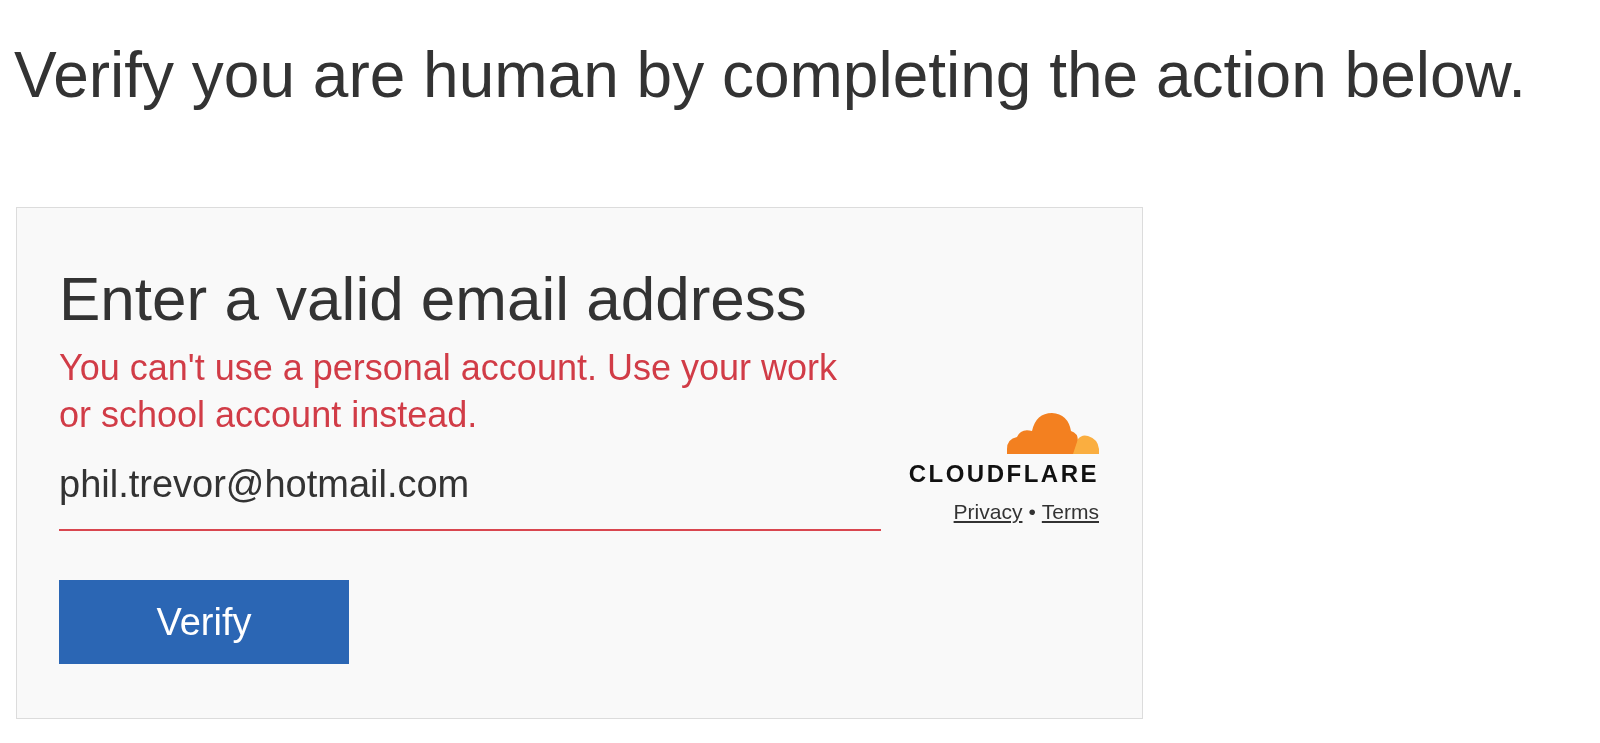 This screenshot has height=743, width=1600. Describe the element at coordinates (1070, 511) in the screenshot. I see `footer-link: Terms` at that location.